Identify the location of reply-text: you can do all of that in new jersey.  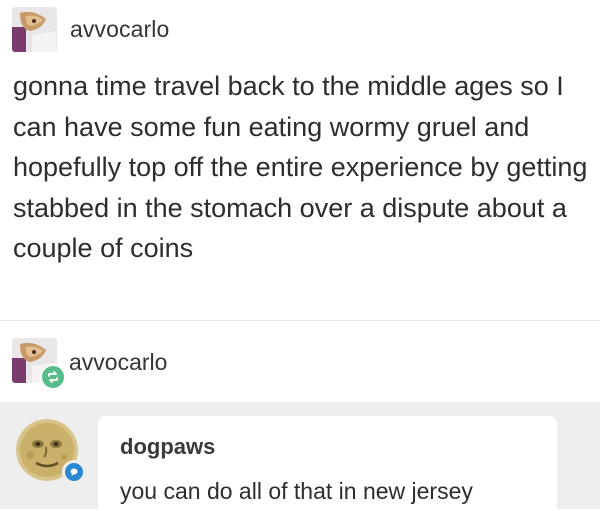
(296, 491).